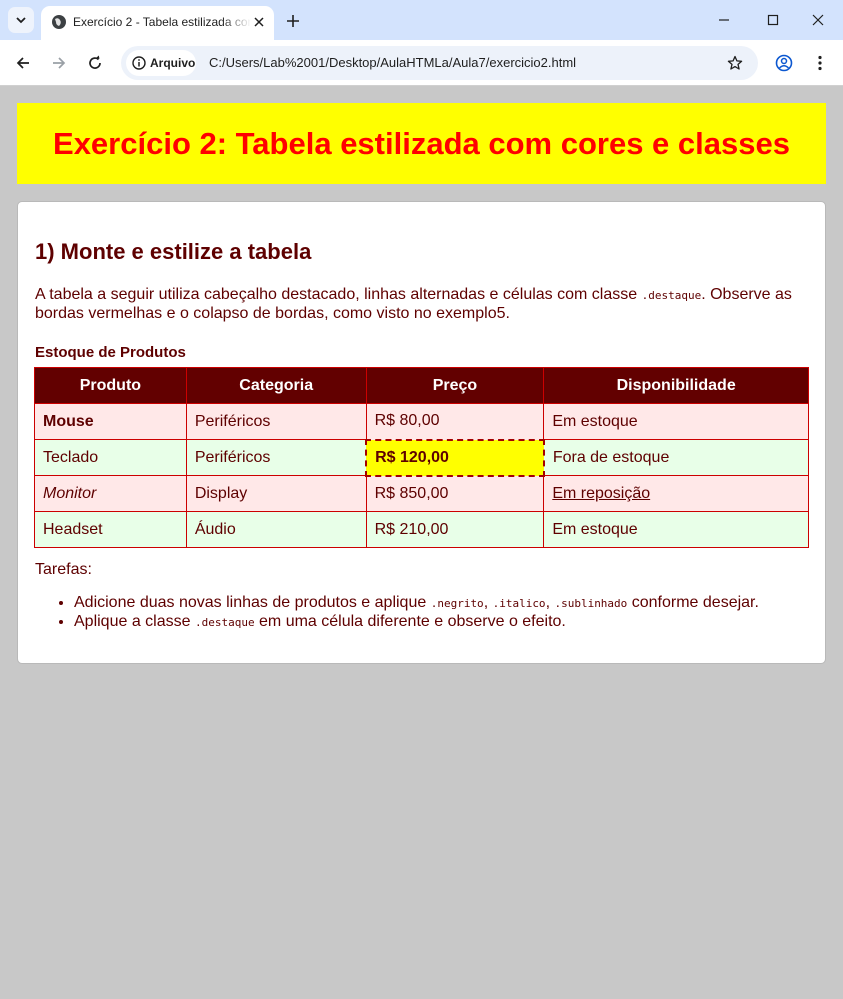 Image resolution: width=843 pixels, height=999 pixels. What do you see at coordinates (676, 493) in the screenshot?
I see `cell-disponibilidade: Em reposição` at bounding box center [676, 493].